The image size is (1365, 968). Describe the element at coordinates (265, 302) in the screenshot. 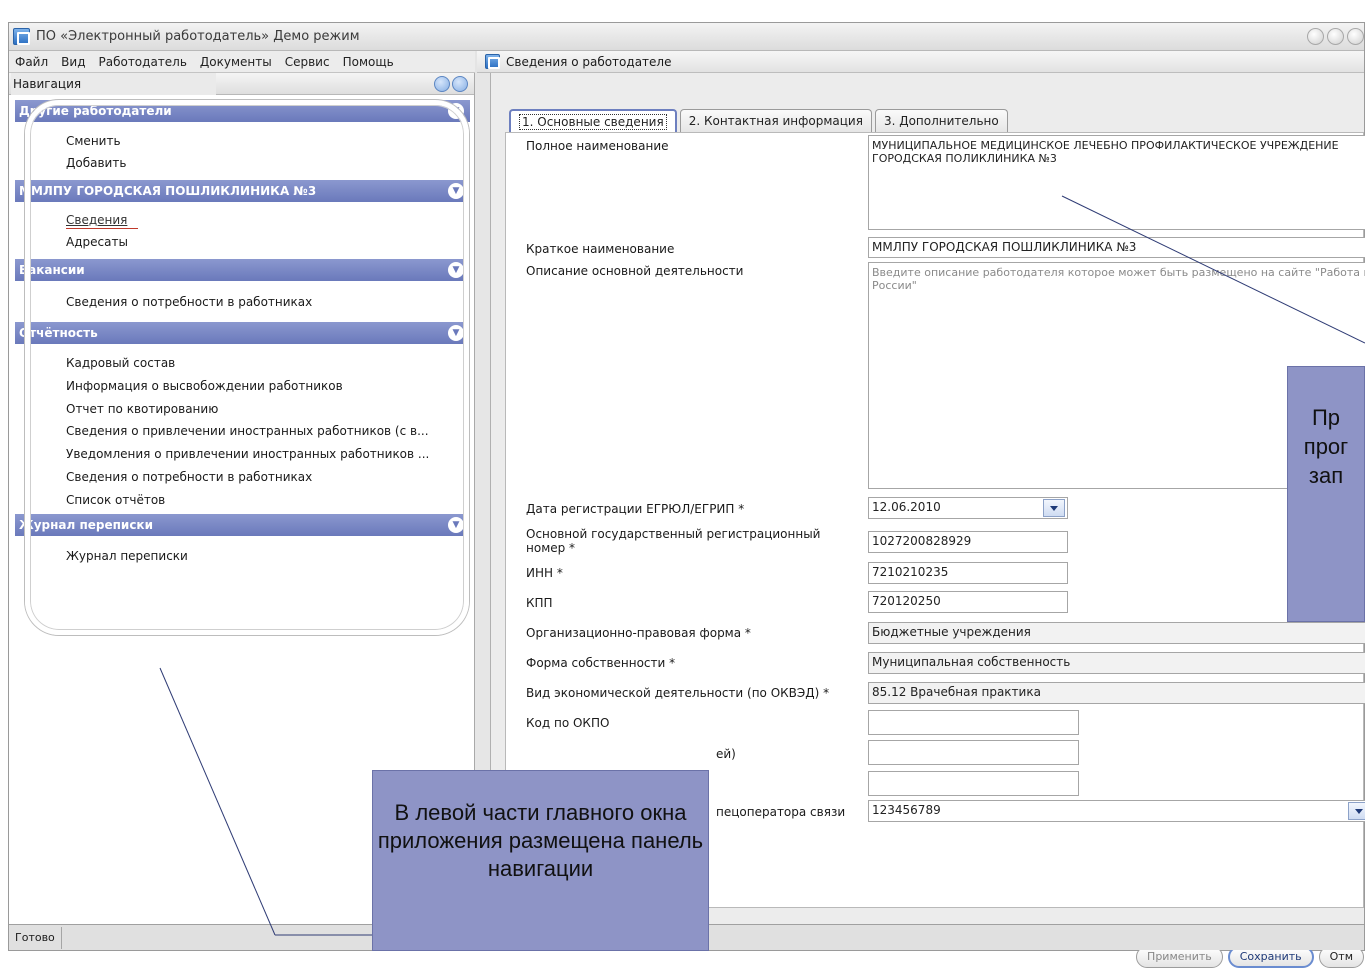

I see `nav-item-demand: Сведения о потребности в работниках` at that location.